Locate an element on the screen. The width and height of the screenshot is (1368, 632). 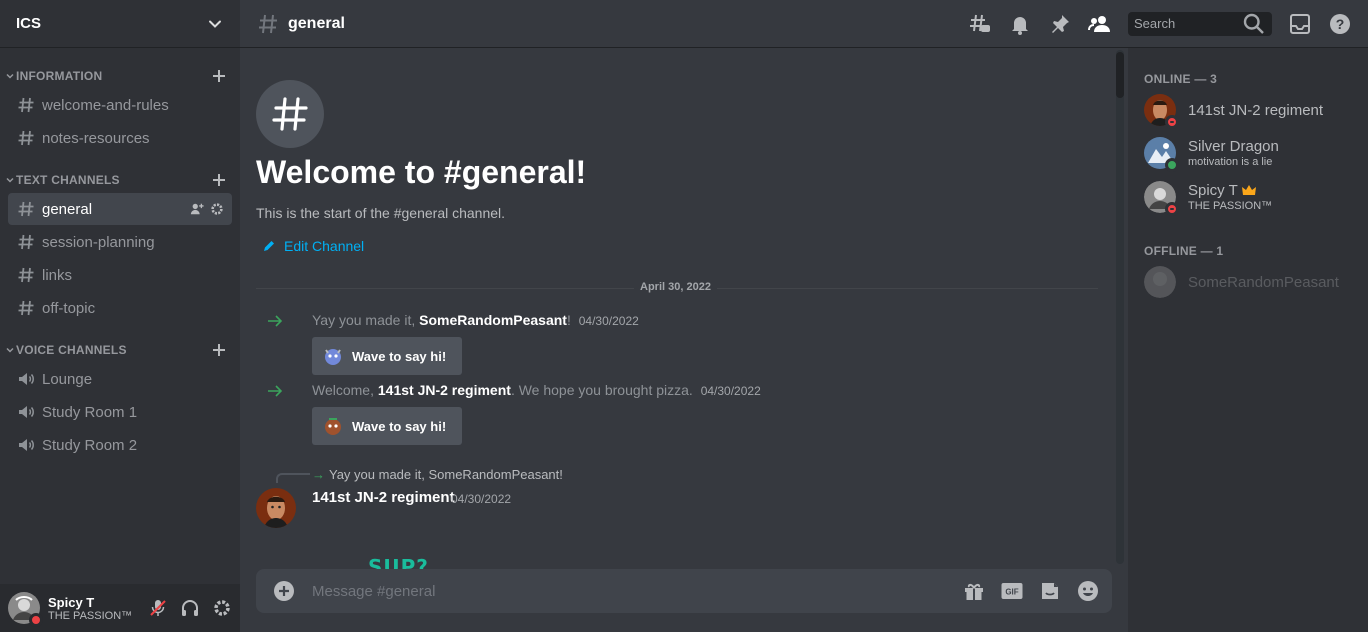
bell-icon is located at coordinates (1020, 24).